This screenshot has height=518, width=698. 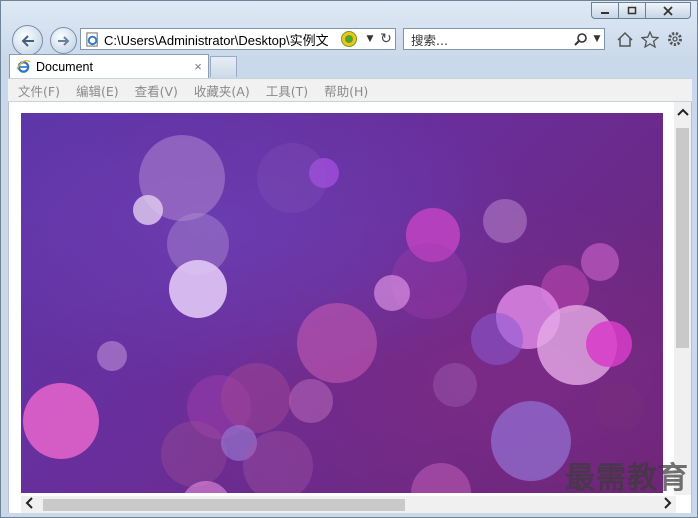 I want to click on menu-edit: 编辑(E), so click(x=97, y=90).